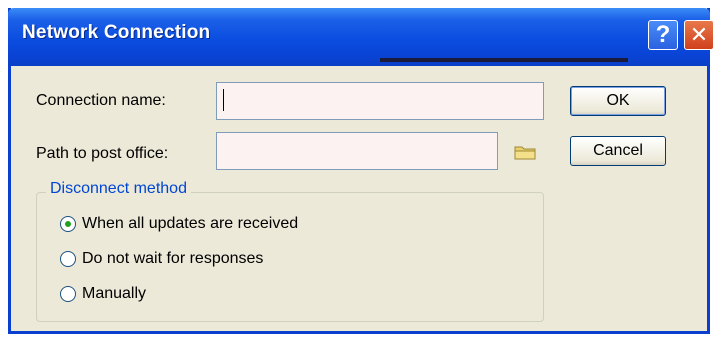 This screenshot has width=715, height=345. Describe the element at coordinates (504, 60) in the screenshot. I see `title-bar-stripe` at that location.